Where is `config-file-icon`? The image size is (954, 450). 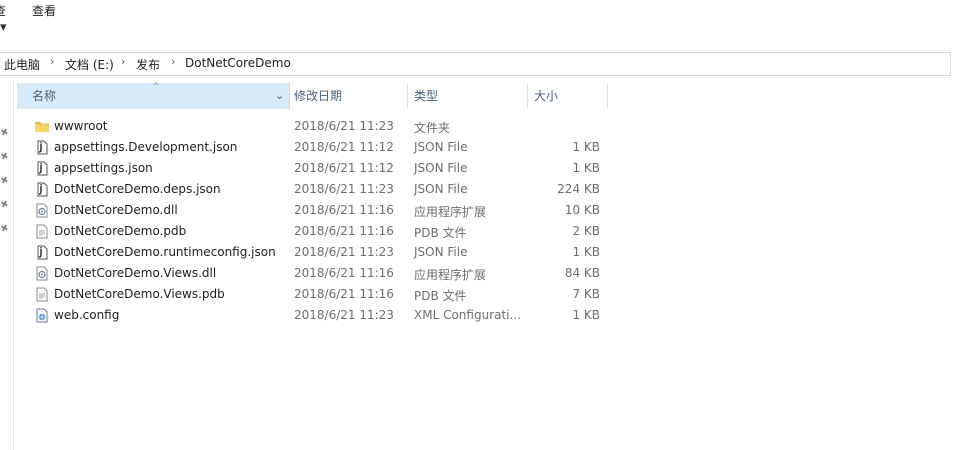 config-file-icon is located at coordinates (42, 315).